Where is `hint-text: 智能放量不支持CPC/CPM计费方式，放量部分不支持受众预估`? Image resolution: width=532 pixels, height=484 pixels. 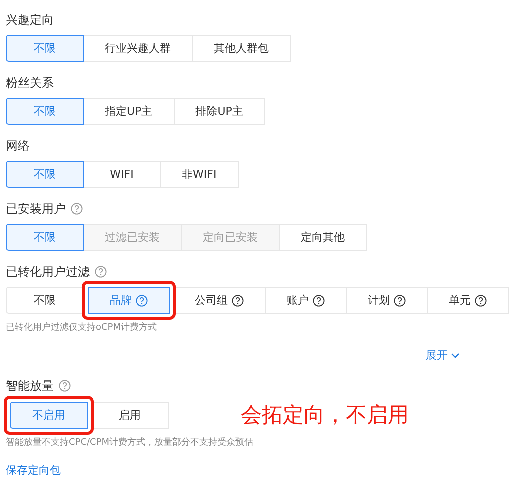 hint-text: 智能放量不支持CPC/CPM计费方式，放量部分不支持受众预估 is located at coordinates (130, 442).